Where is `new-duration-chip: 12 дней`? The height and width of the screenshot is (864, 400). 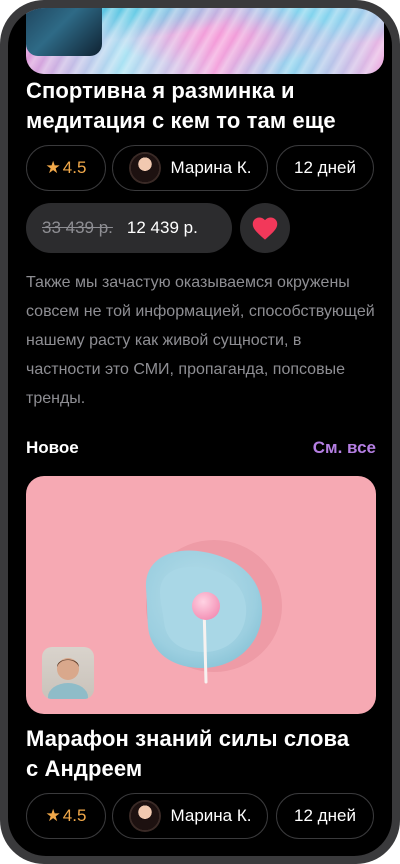 new-duration-chip: 12 дней is located at coordinates (325, 816).